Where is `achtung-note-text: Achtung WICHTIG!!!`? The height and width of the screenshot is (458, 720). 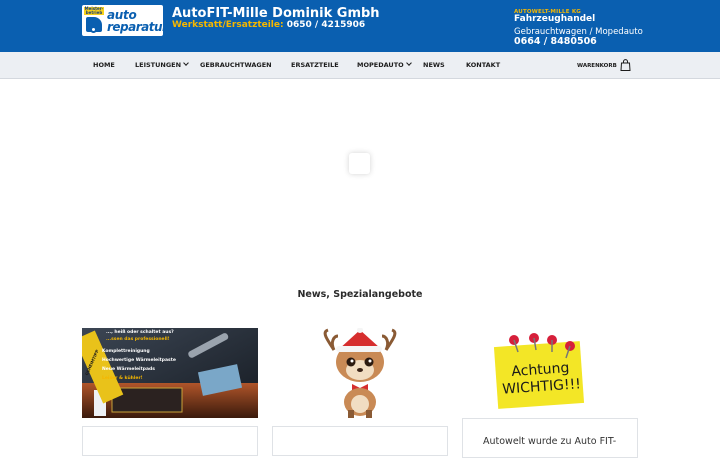
achtung-note-text: Achtung WICHTIG!!! is located at coordinates (541, 379).